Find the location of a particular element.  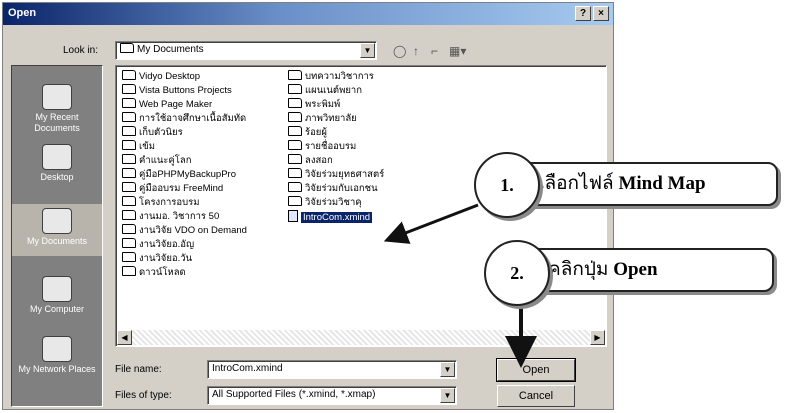

file-name-field: IntroCom.xmind ▼ is located at coordinates (332, 369).